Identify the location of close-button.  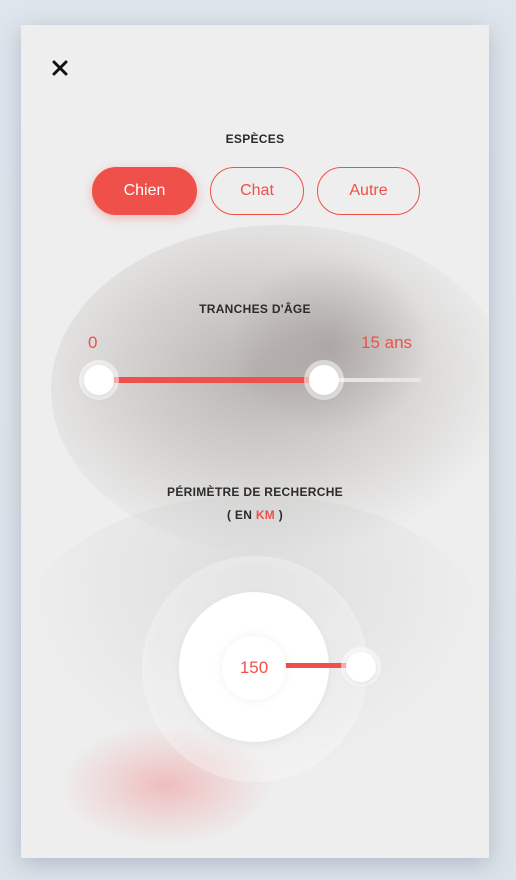
(60, 68).